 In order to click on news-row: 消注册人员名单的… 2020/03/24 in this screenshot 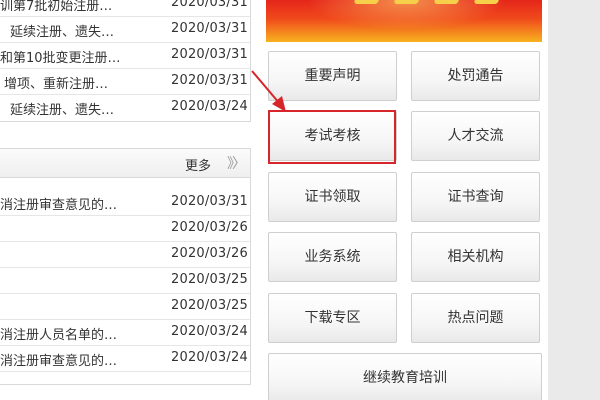, I will do `click(125, 333)`.